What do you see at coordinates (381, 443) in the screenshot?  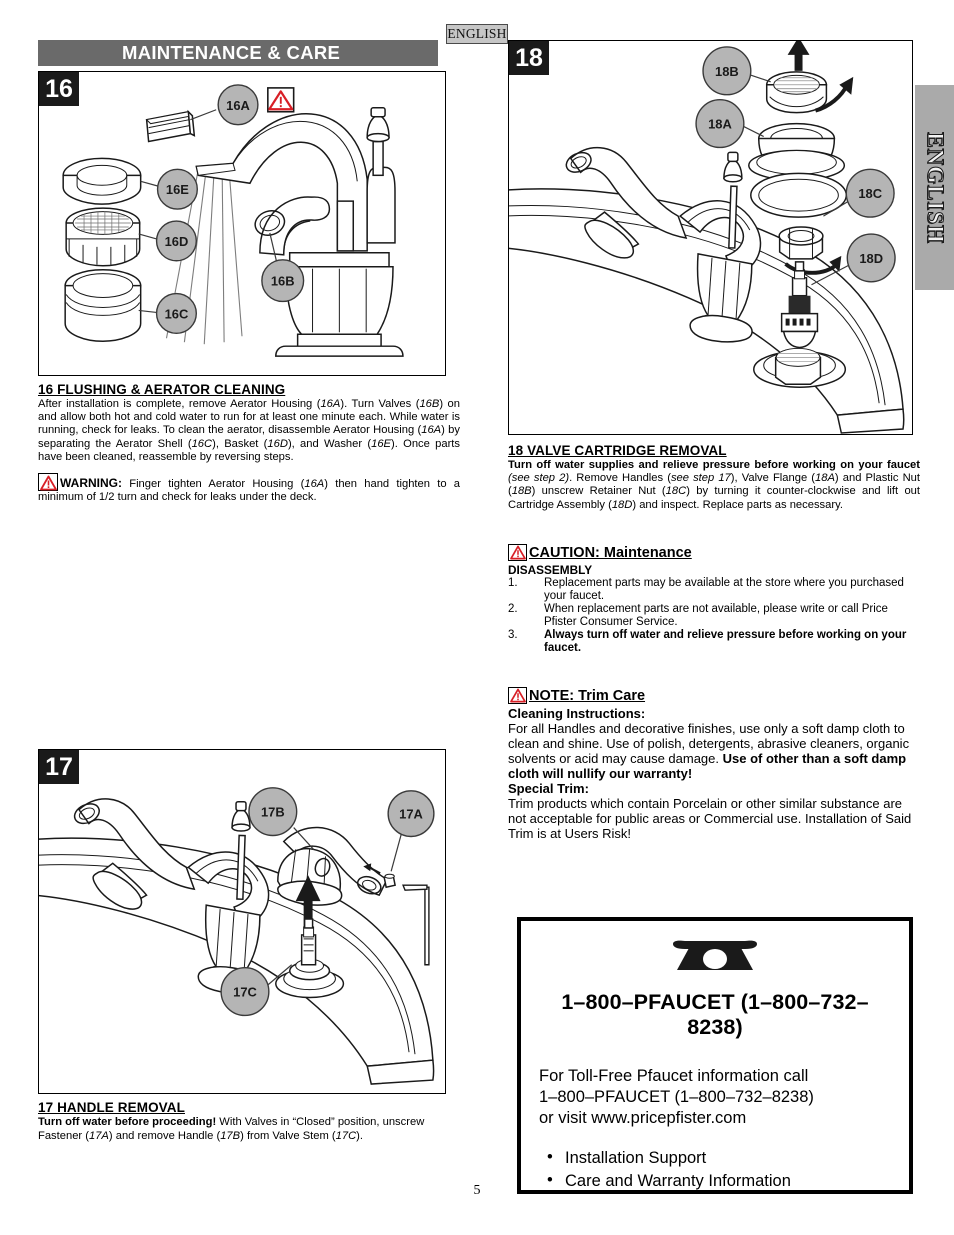 I see `s16-ref-16e: 16E` at bounding box center [381, 443].